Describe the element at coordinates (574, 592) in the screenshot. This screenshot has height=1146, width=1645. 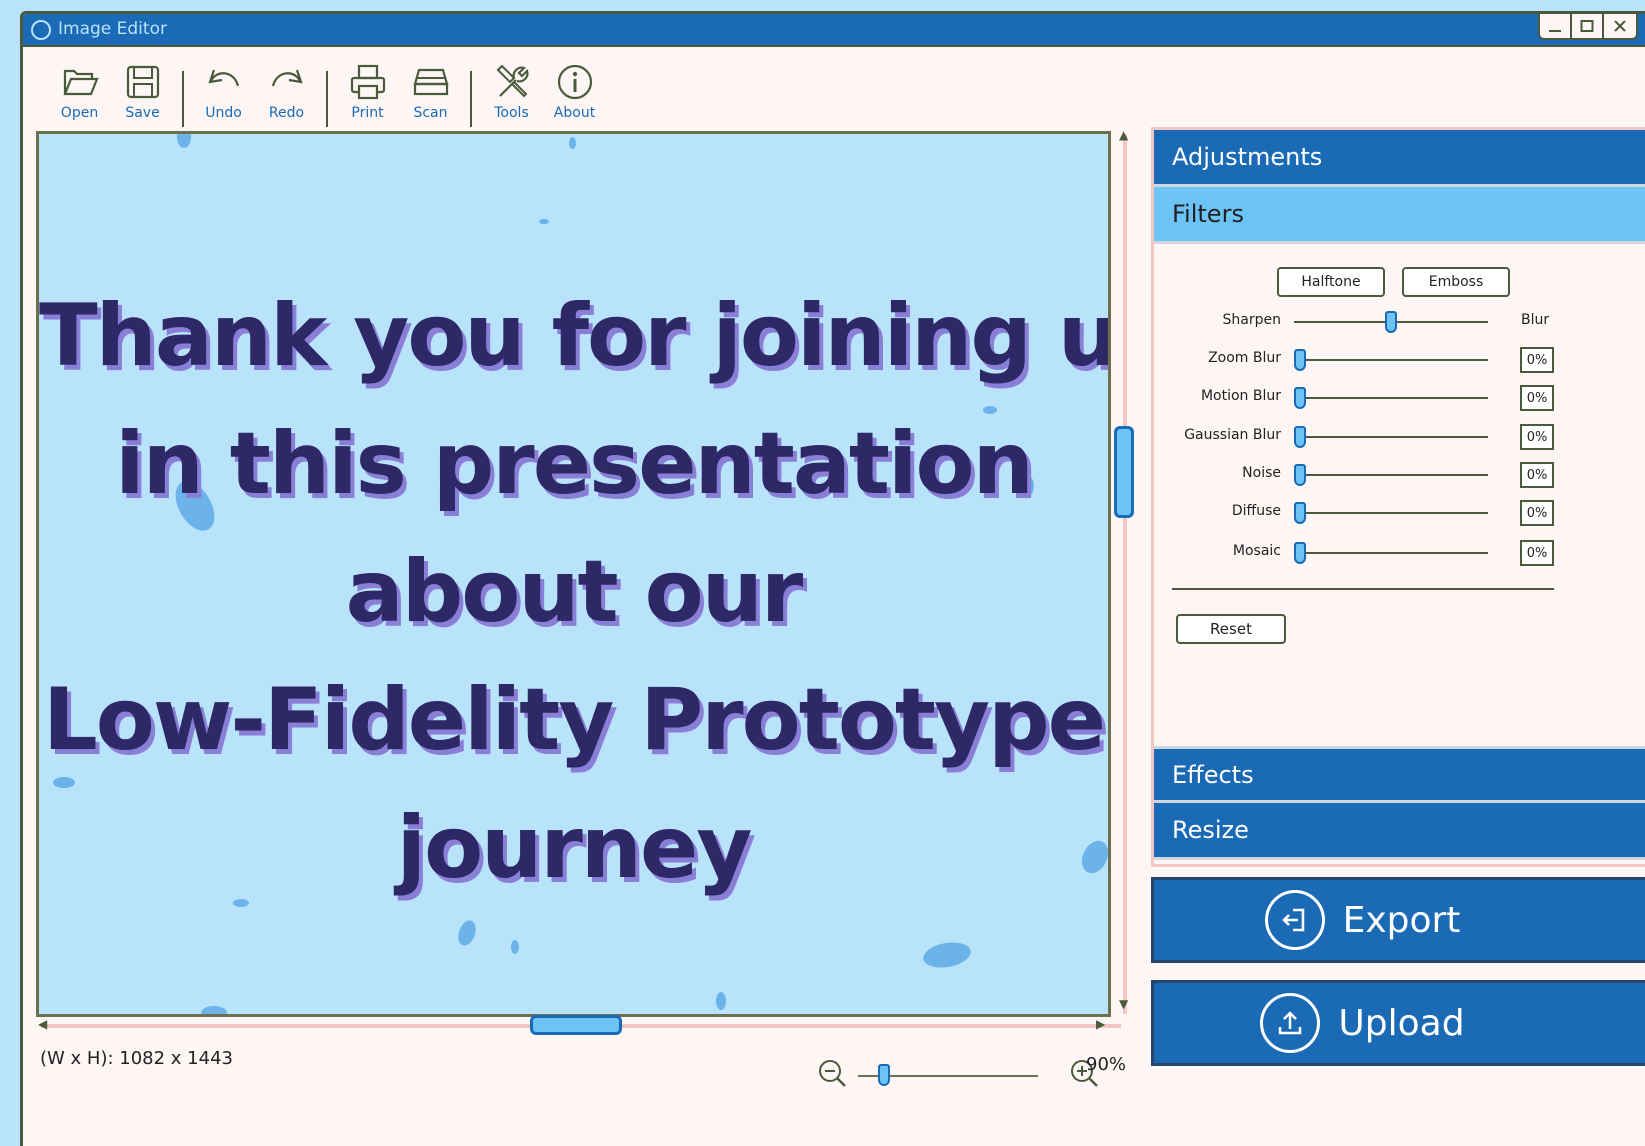
I see `slide-line: about our` at that location.